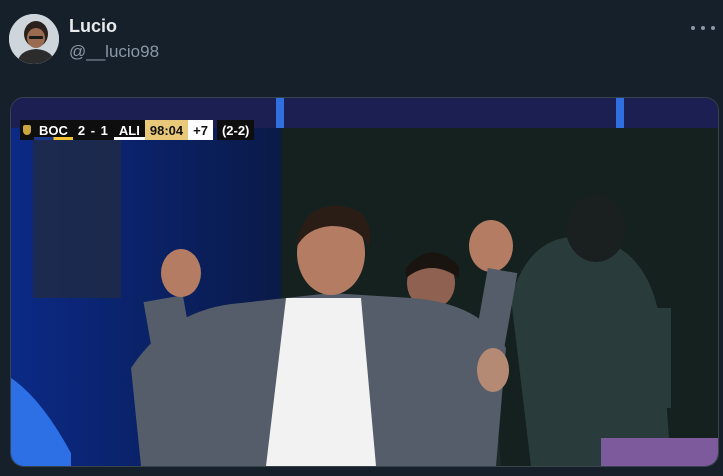  What do you see at coordinates (27, 130) in the screenshot?
I see `trophy-icon` at bounding box center [27, 130].